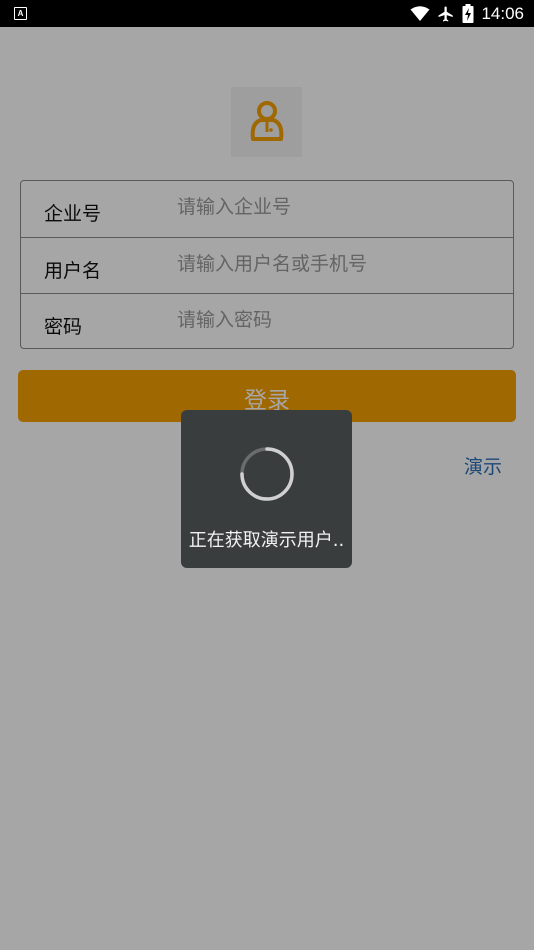  I want to click on loading-spinner-icon, so click(267, 474).